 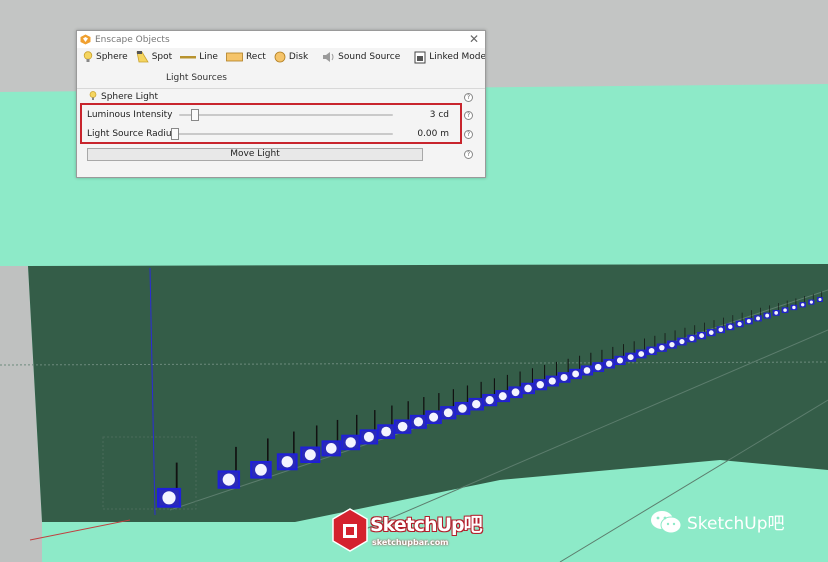 I want to click on disk-button: Disk, so click(x=291, y=57).